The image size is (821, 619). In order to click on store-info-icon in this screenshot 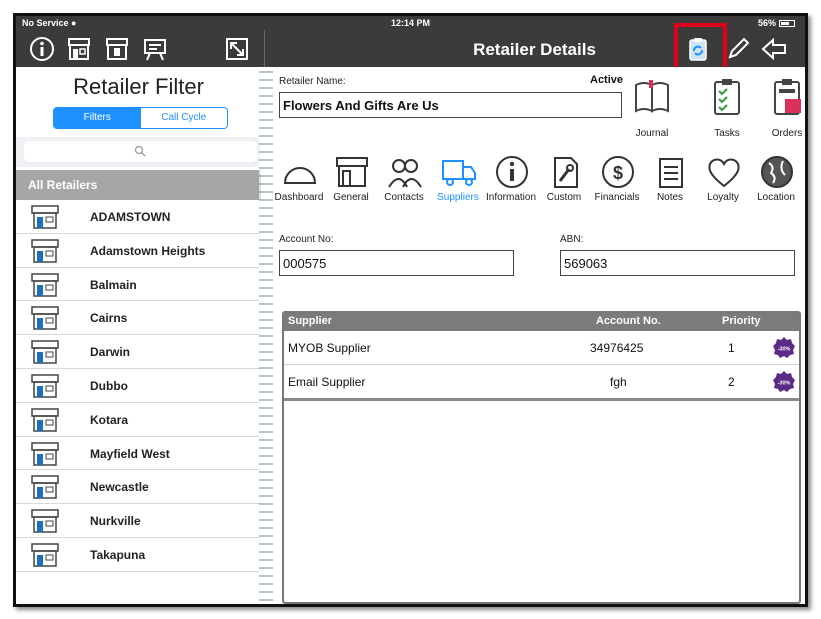, I will do `click(117, 49)`.